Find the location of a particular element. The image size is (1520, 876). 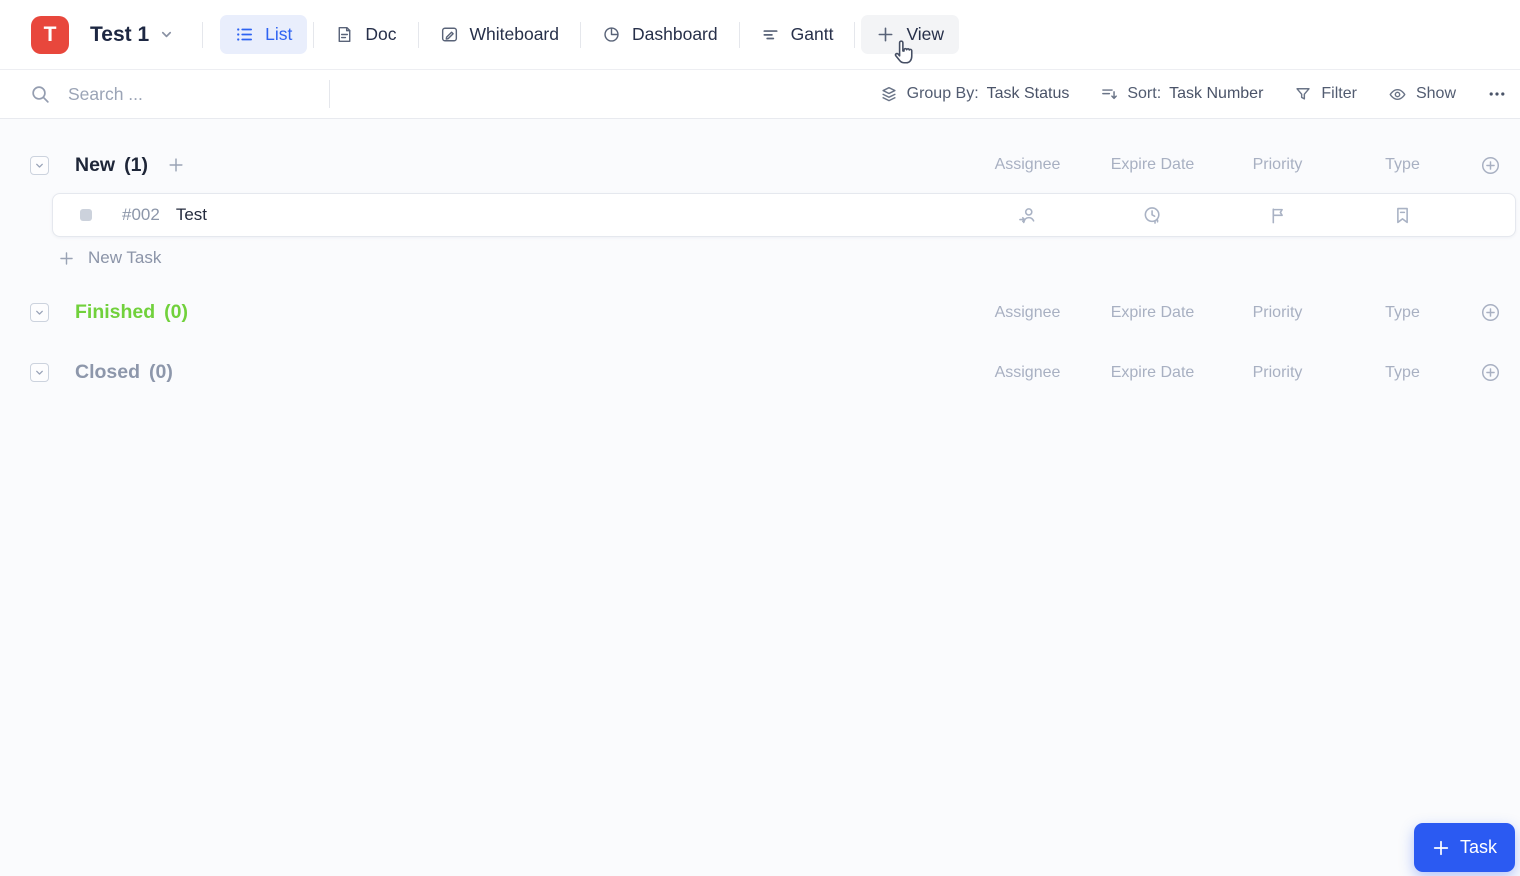

tab-label: Dashboard is located at coordinates (675, 34).